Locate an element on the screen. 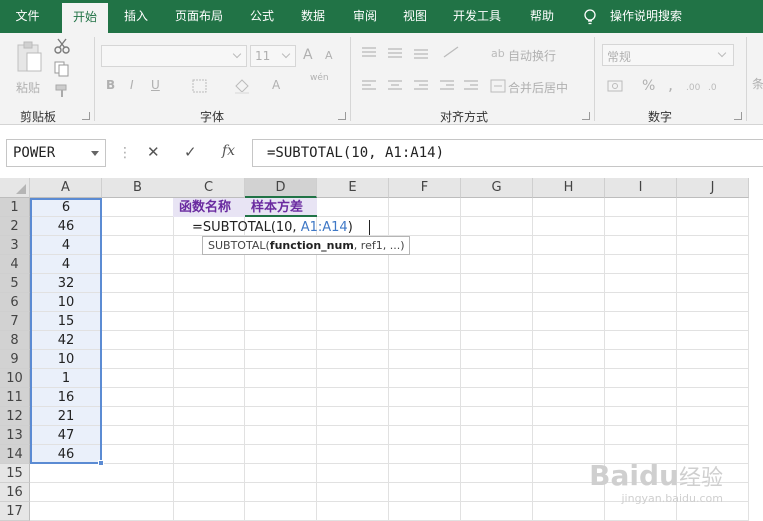  cell-a10: 1 is located at coordinates (66, 378).